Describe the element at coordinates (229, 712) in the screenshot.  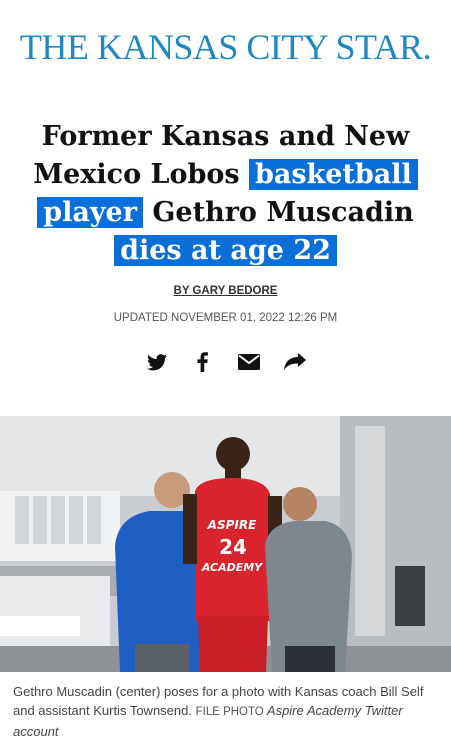
I see `caption-credit-label: FILE PHOTO` at that location.